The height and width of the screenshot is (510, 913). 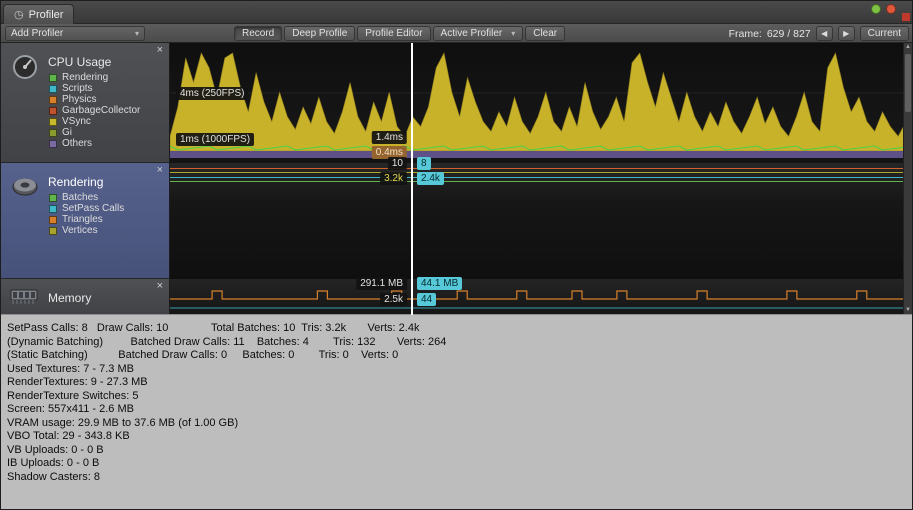 What do you see at coordinates (80, 197) in the screenshot?
I see `legend-label: Batches` at bounding box center [80, 197].